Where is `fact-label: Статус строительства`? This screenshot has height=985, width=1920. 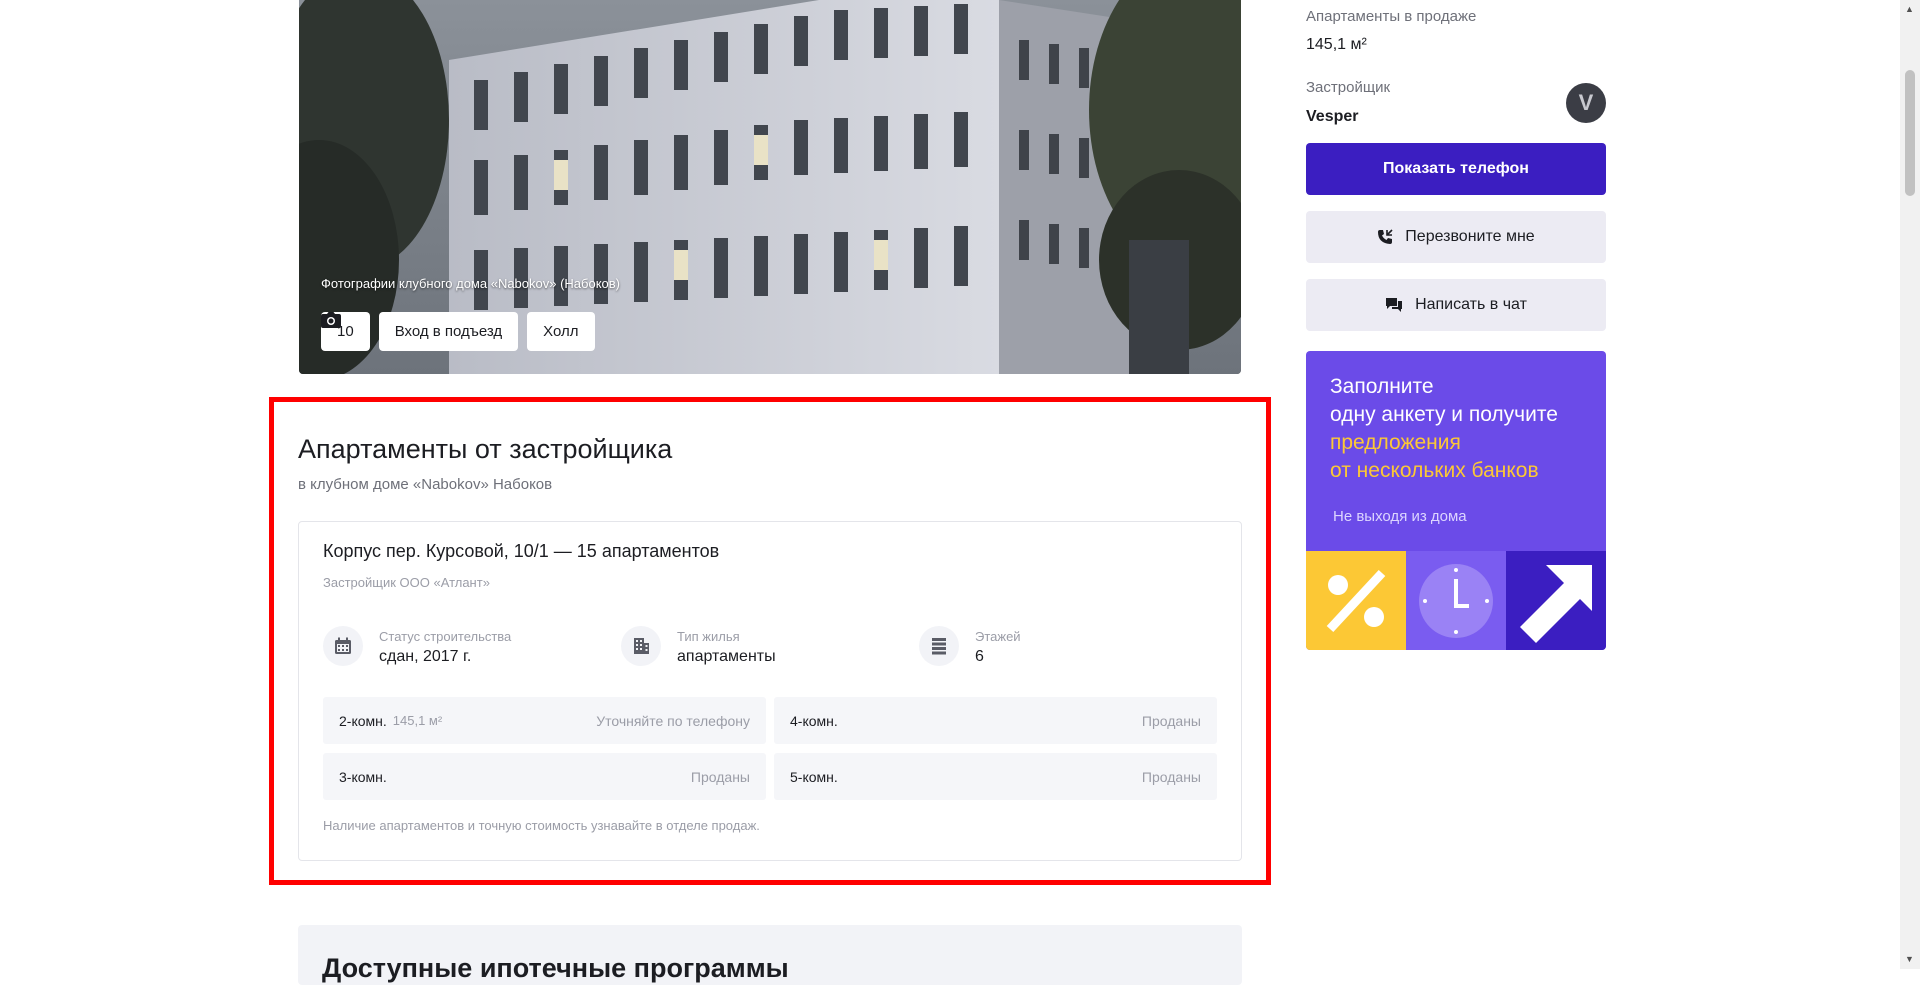 fact-label: Статус строительства is located at coordinates (445, 636).